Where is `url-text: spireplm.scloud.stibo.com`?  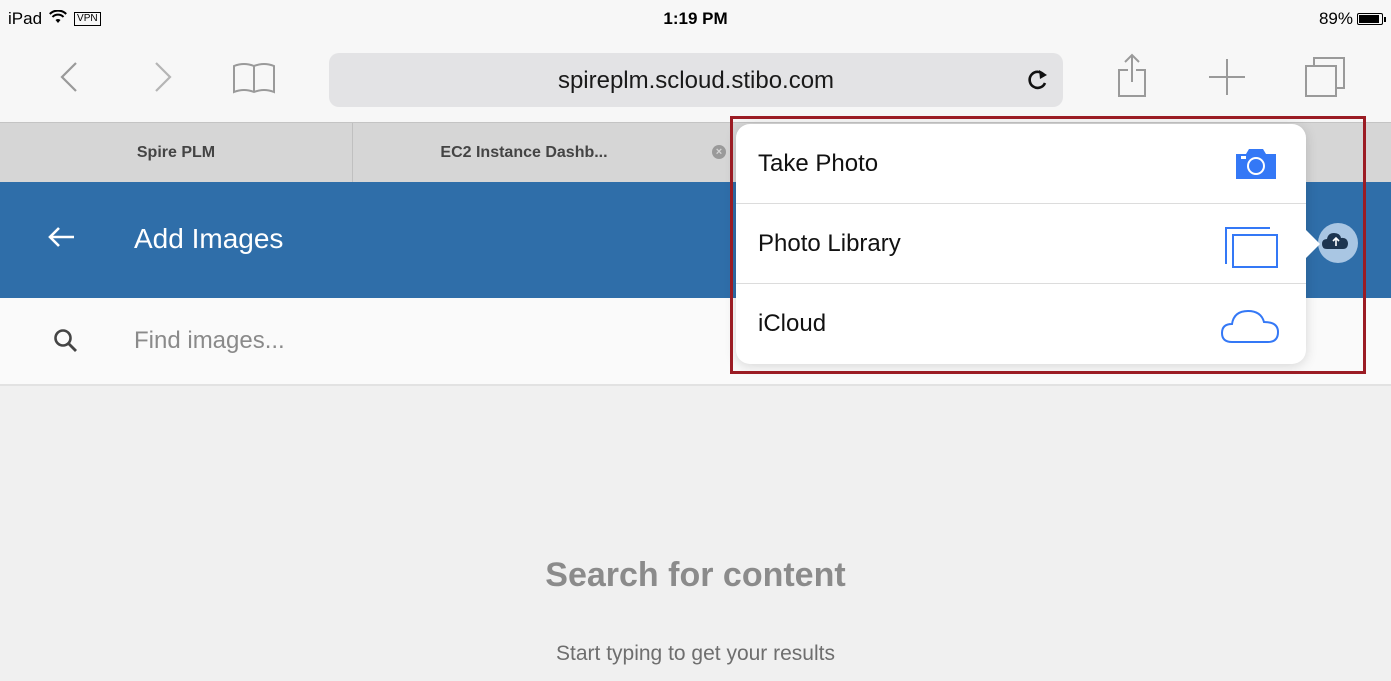
url-text: spireplm.scloud.stibo.com is located at coordinates (696, 81).